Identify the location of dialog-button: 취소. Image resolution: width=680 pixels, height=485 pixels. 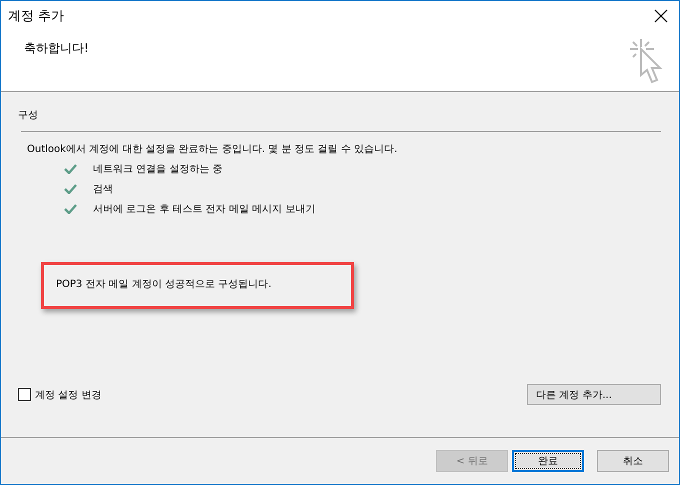
(633, 461).